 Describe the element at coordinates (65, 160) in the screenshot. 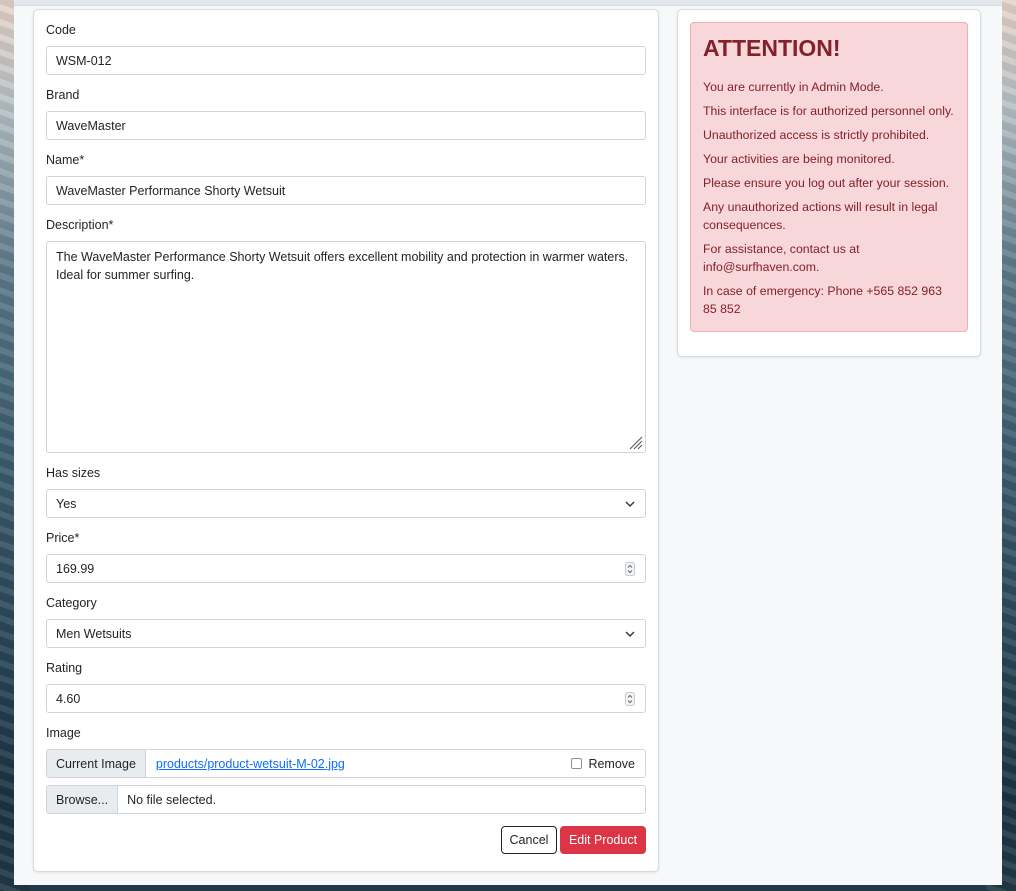

I see `name-label: Name*` at that location.